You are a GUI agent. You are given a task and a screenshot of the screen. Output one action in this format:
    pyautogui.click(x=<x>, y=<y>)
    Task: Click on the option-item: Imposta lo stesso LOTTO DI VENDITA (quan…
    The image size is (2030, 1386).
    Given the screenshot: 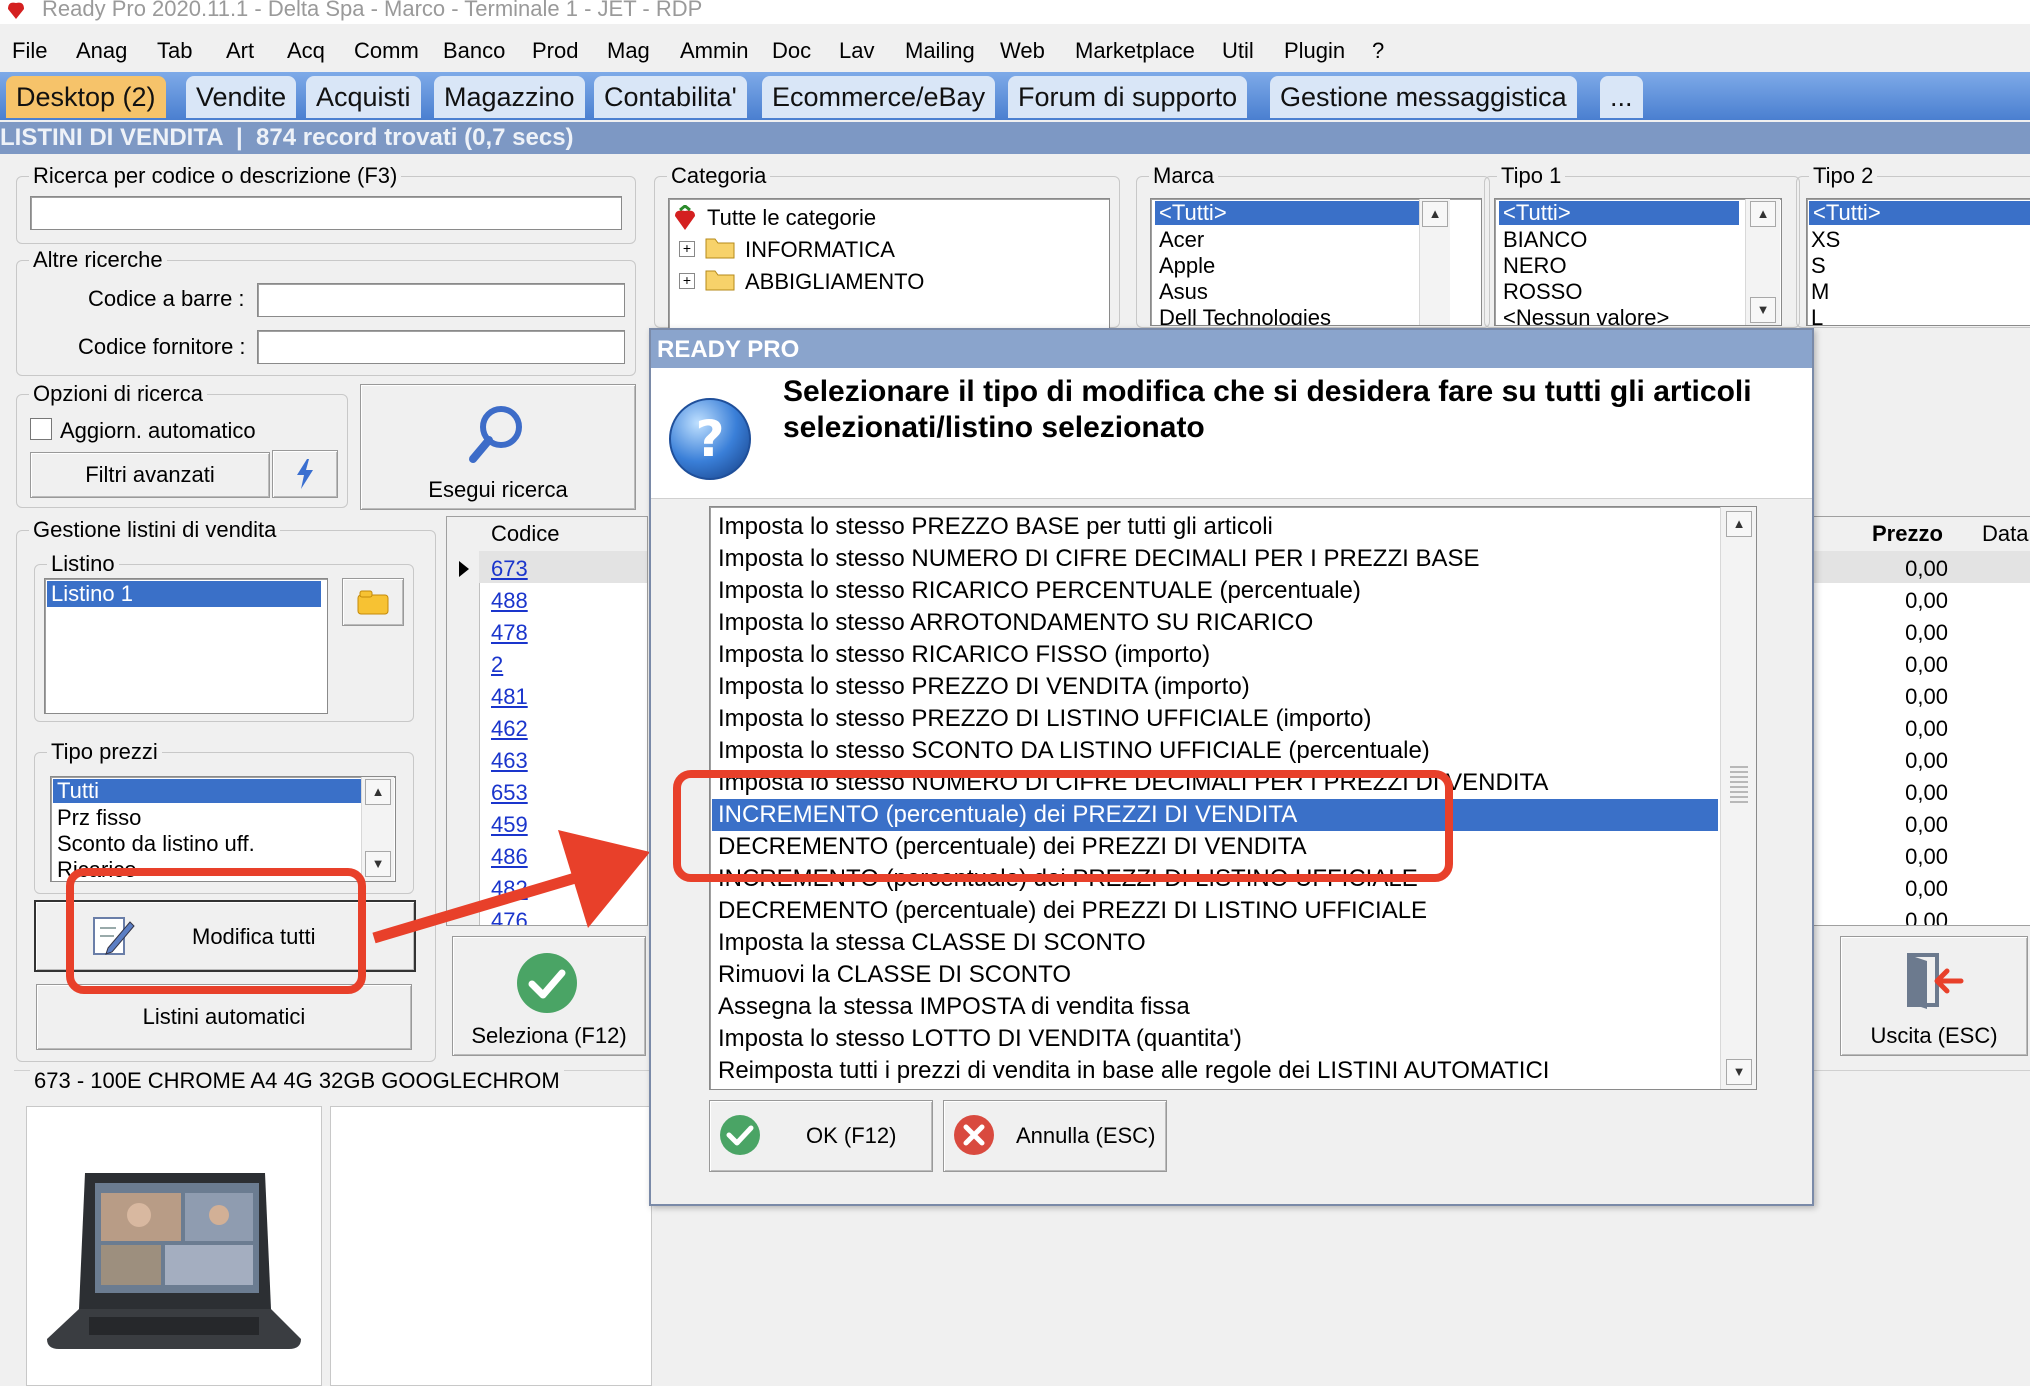 What is the action you would take?
    pyautogui.click(x=1215, y=1039)
    